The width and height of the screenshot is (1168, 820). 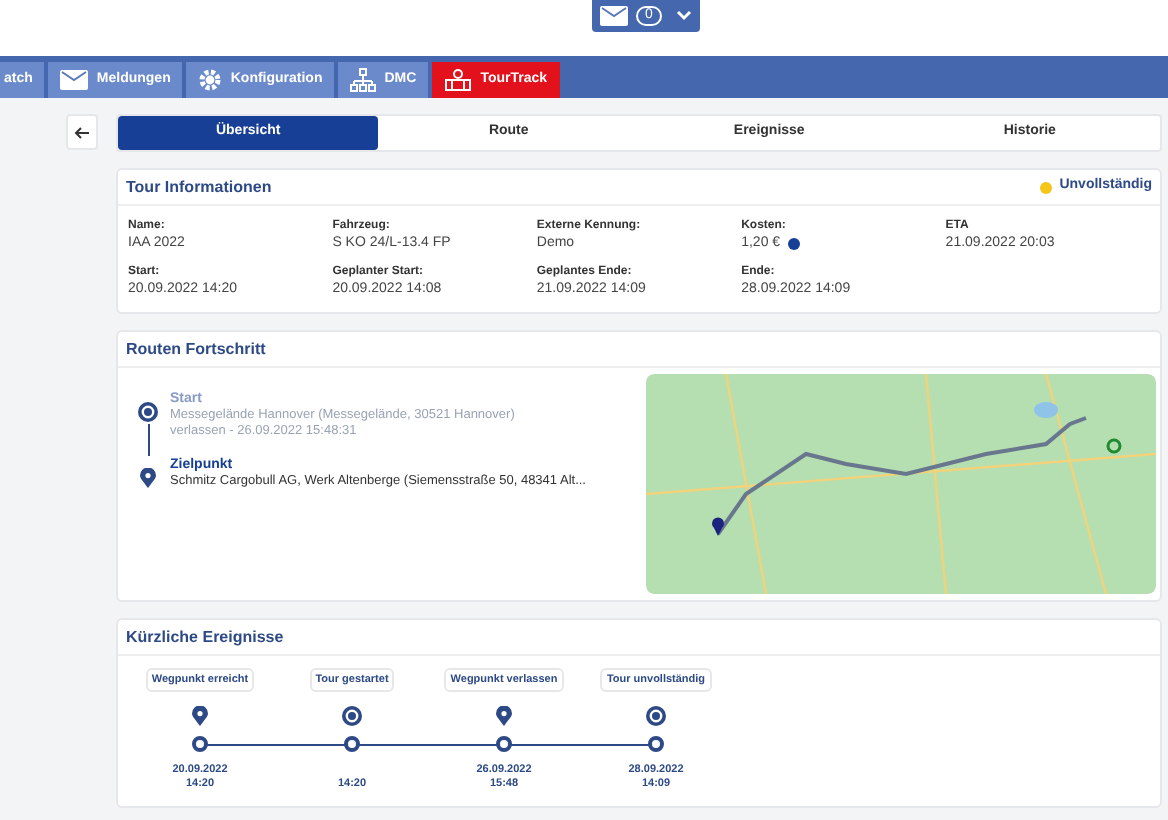 I want to click on chevron-down-icon, so click(x=684, y=16).